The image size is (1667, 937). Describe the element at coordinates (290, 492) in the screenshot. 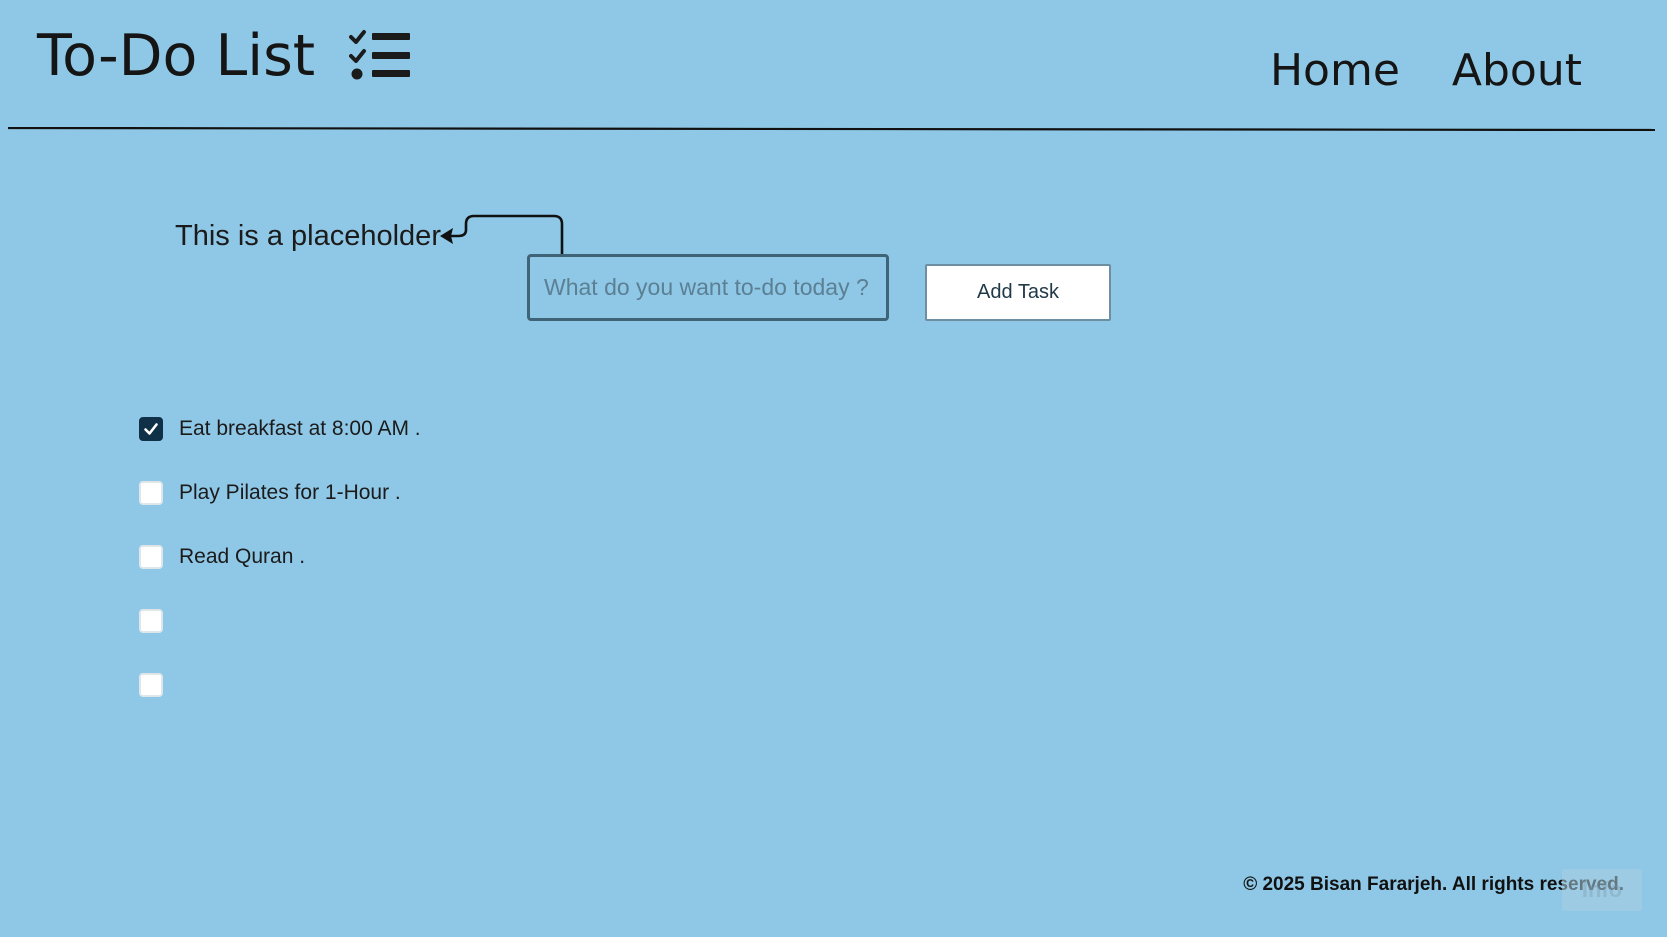

I see `task-label: Play Pilates for 1-Hour .` at that location.